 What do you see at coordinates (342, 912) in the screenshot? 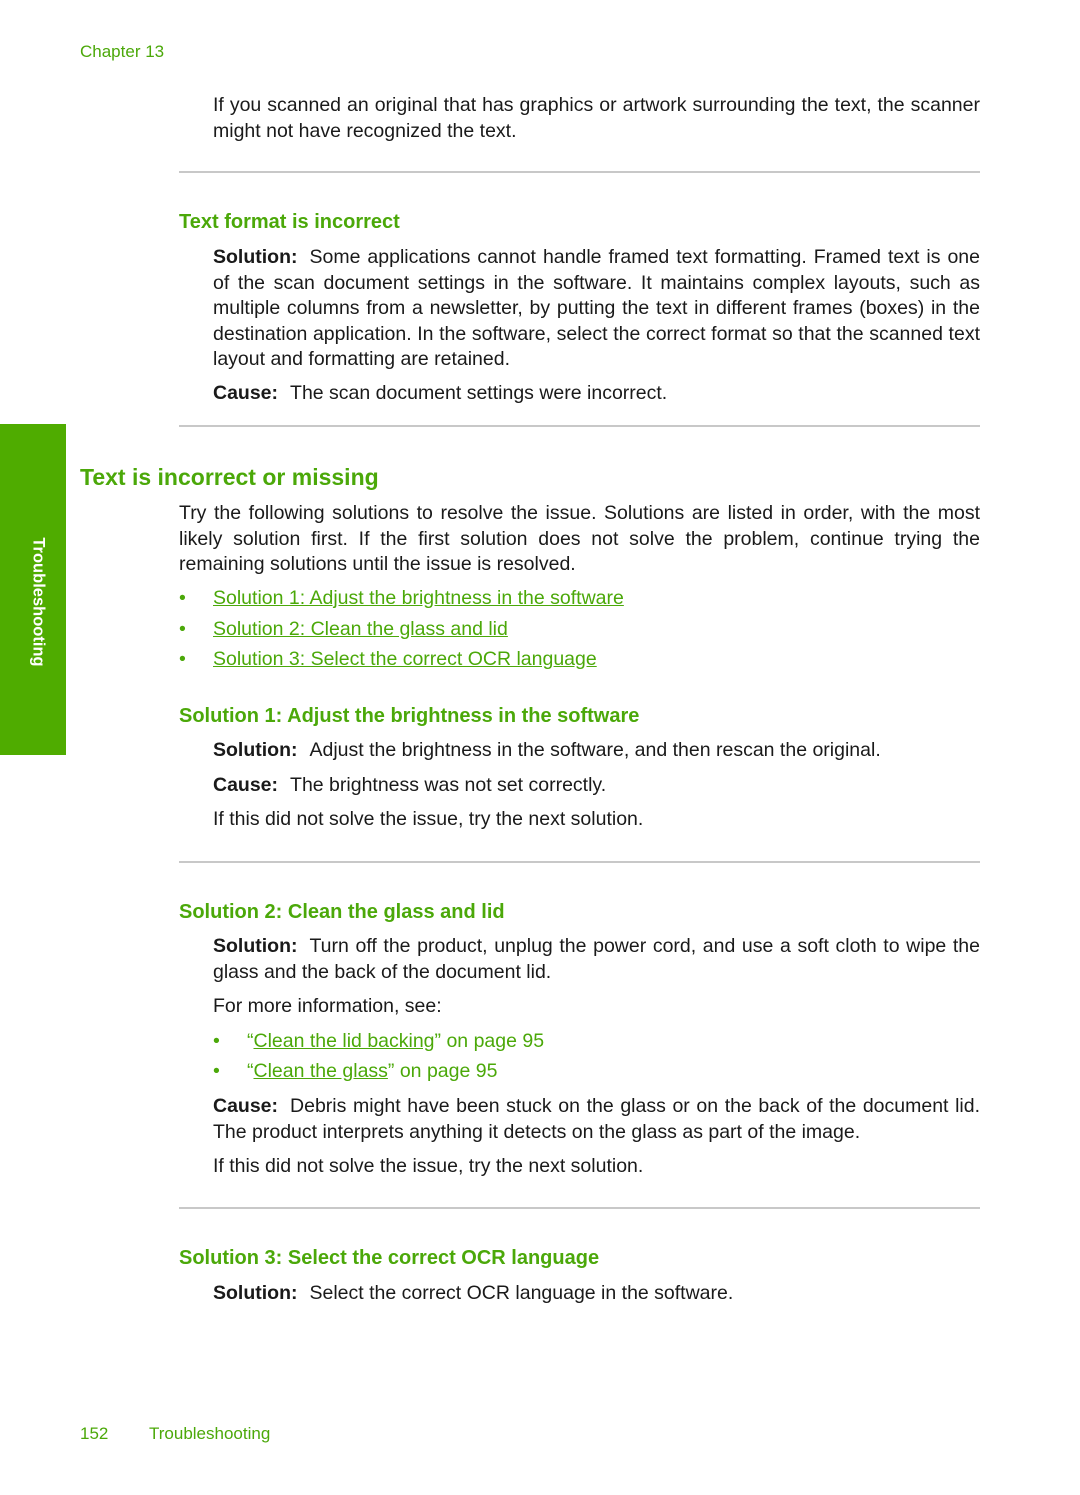
I see `heading-solution-2: Solution 2: Clean the glass and lid` at bounding box center [342, 912].